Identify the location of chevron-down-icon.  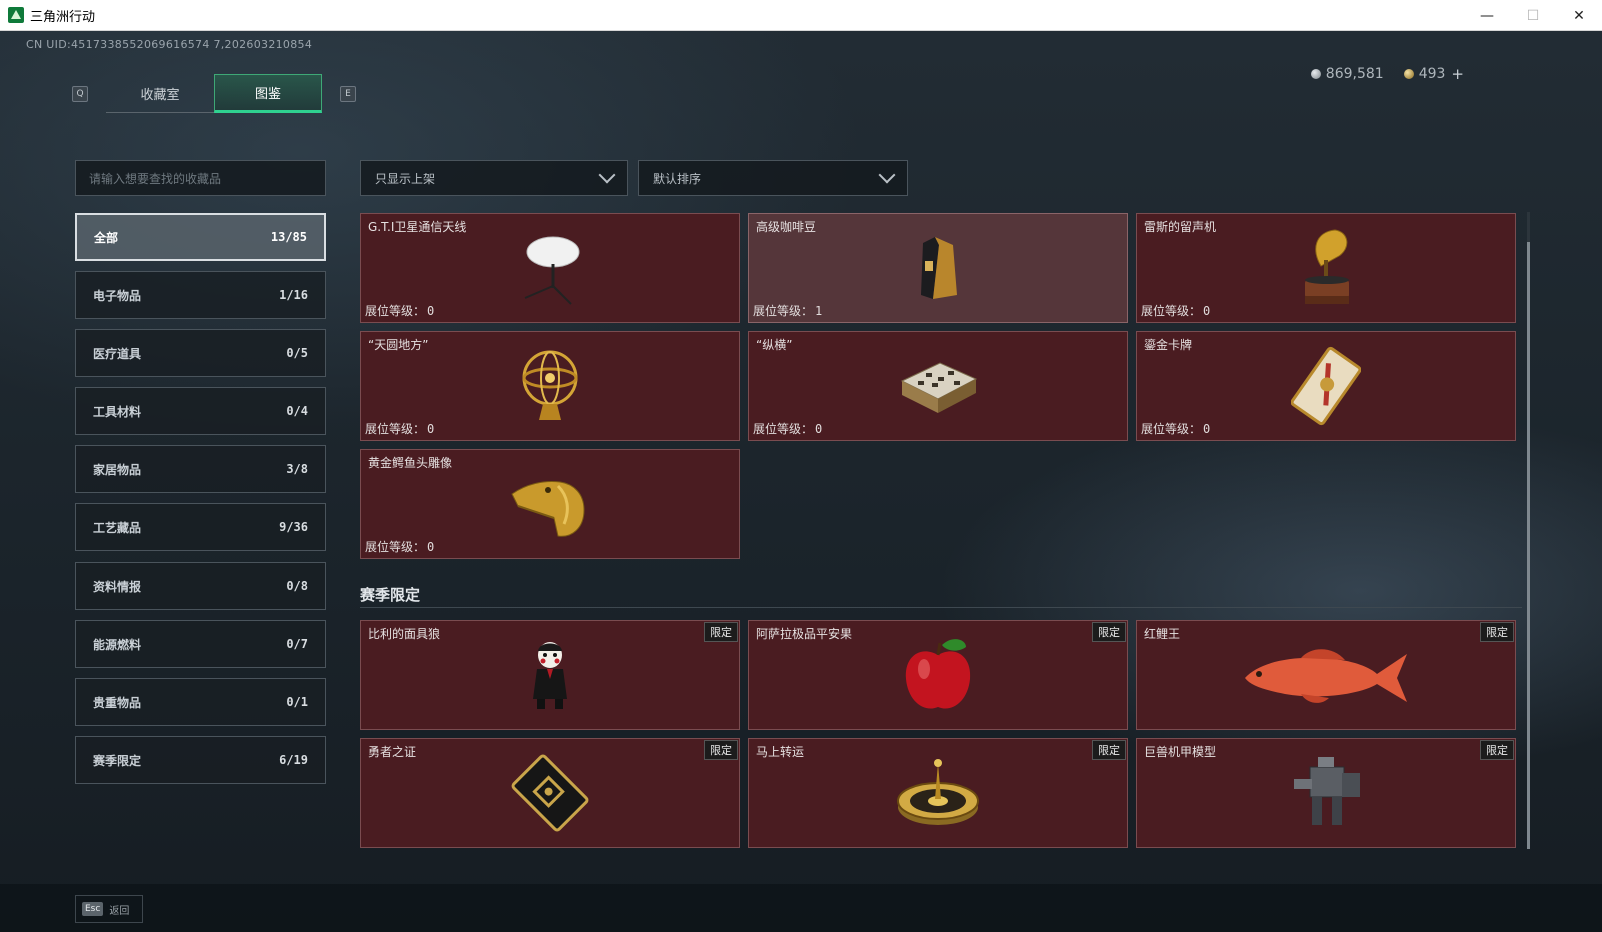
(607, 175).